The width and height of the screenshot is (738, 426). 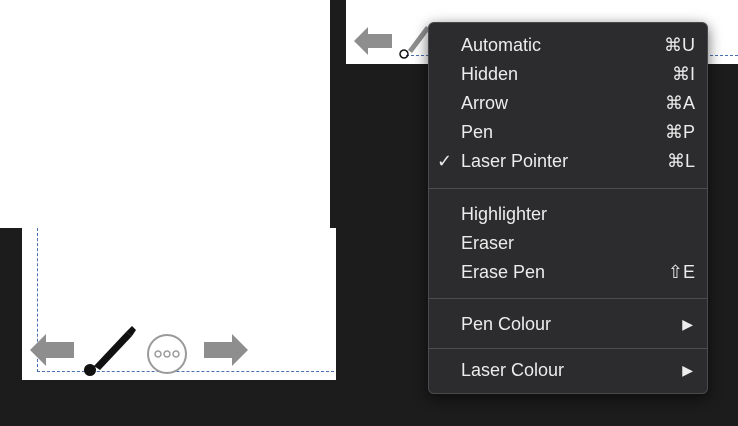 I want to click on menu-item-label: Eraser, so click(x=488, y=243).